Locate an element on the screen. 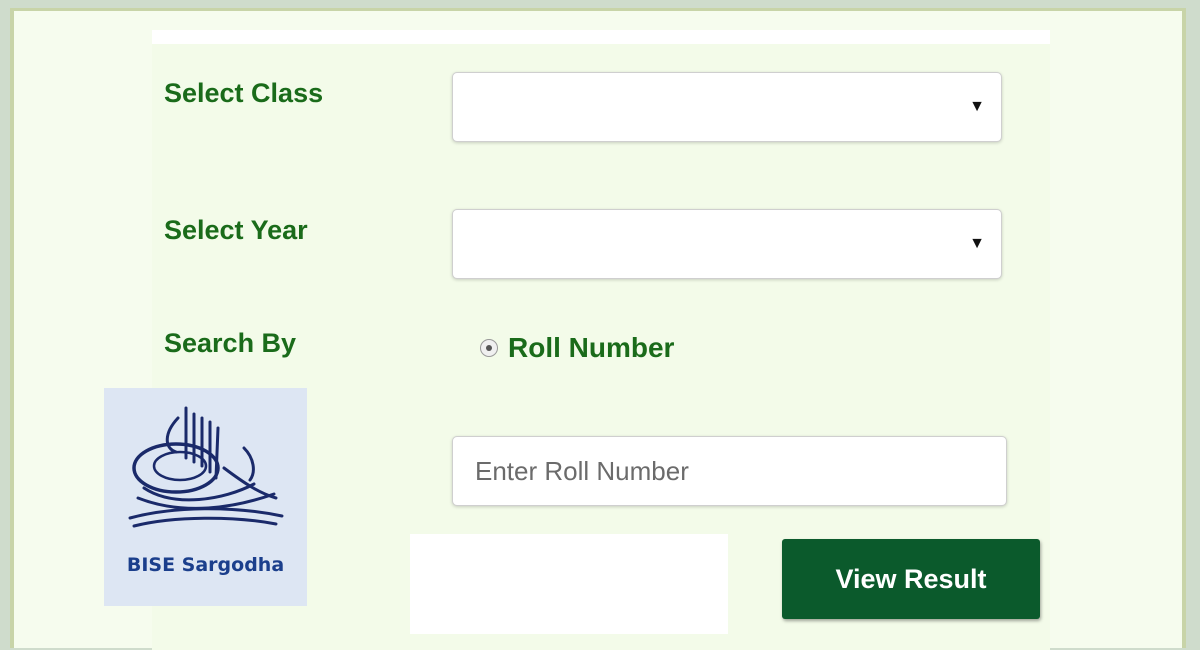 The width and height of the screenshot is (1200, 650). select-year-label: Select Year is located at coordinates (236, 230).